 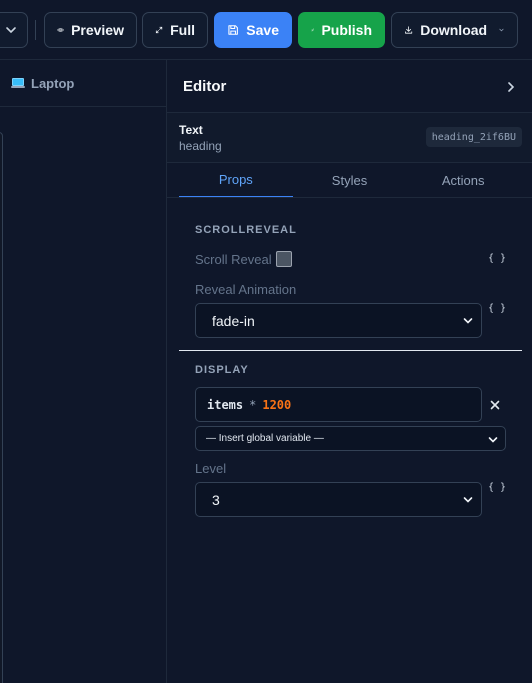 I want to click on full-button: Full, so click(x=175, y=30).